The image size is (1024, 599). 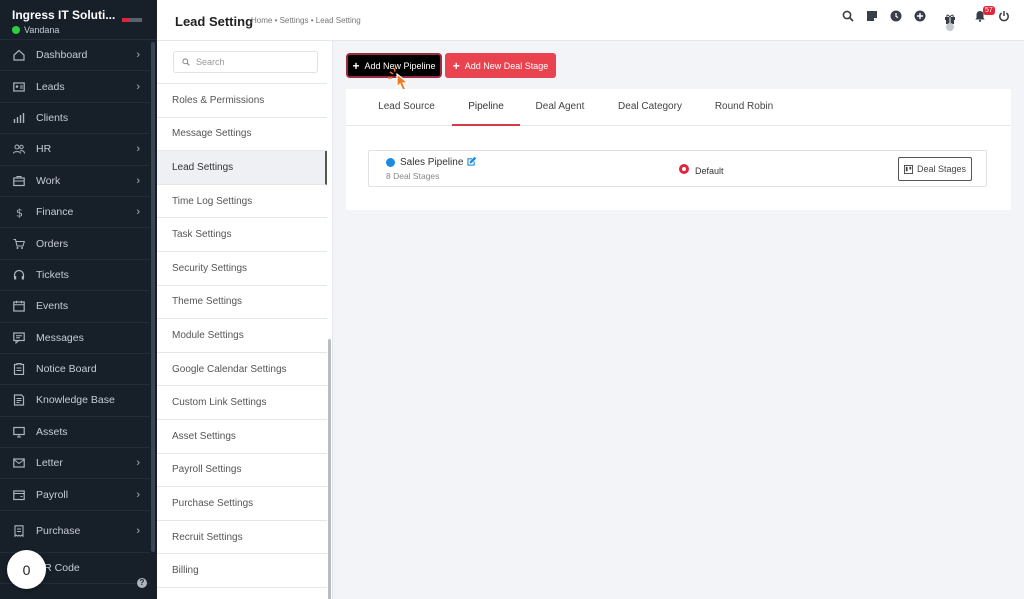 What do you see at coordinates (75, 213) in the screenshot?
I see `sidebar-item-finance: $ Finance ›` at bounding box center [75, 213].